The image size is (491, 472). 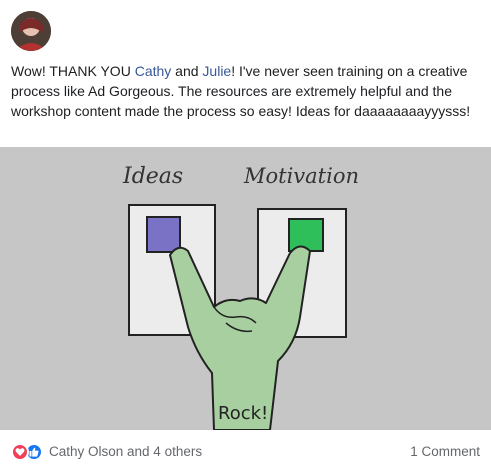 What do you see at coordinates (153, 71) in the screenshot?
I see `mention-cathy: Cathy` at bounding box center [153, 71].